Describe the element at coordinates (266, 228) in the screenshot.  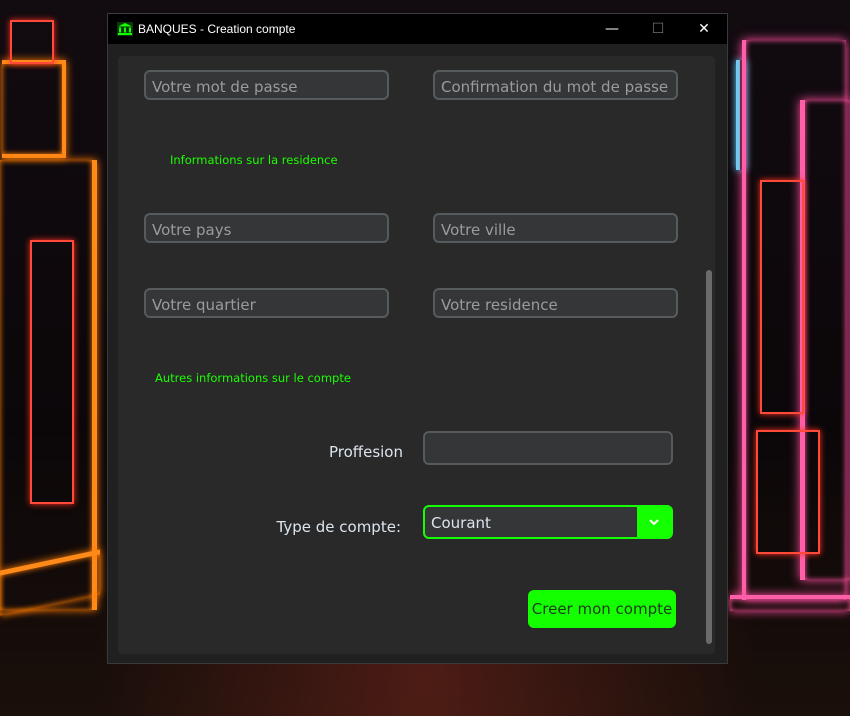
I see `country-field: Votre pays` at that location.